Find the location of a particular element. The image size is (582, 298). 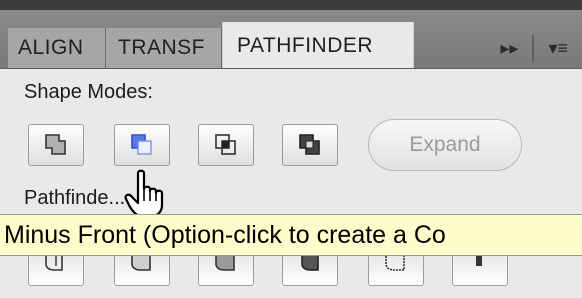

exclude-icon is located at coordinates (309, 144).